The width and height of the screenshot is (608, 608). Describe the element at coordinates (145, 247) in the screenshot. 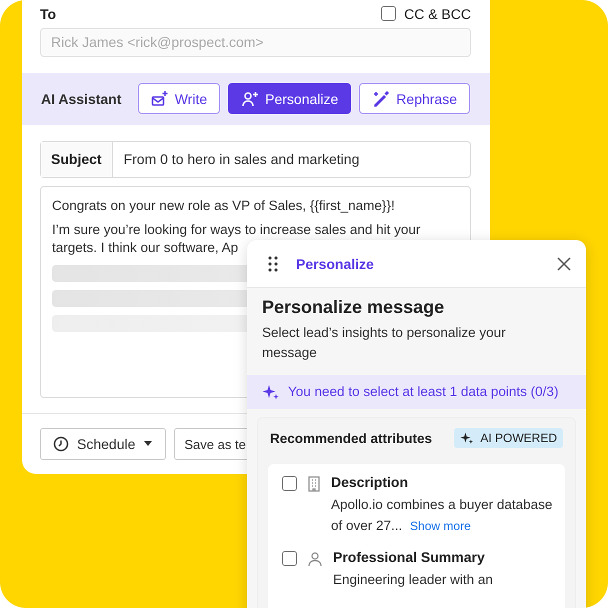

I see `message-text-line: targets. I think our software, Ap` at that location.